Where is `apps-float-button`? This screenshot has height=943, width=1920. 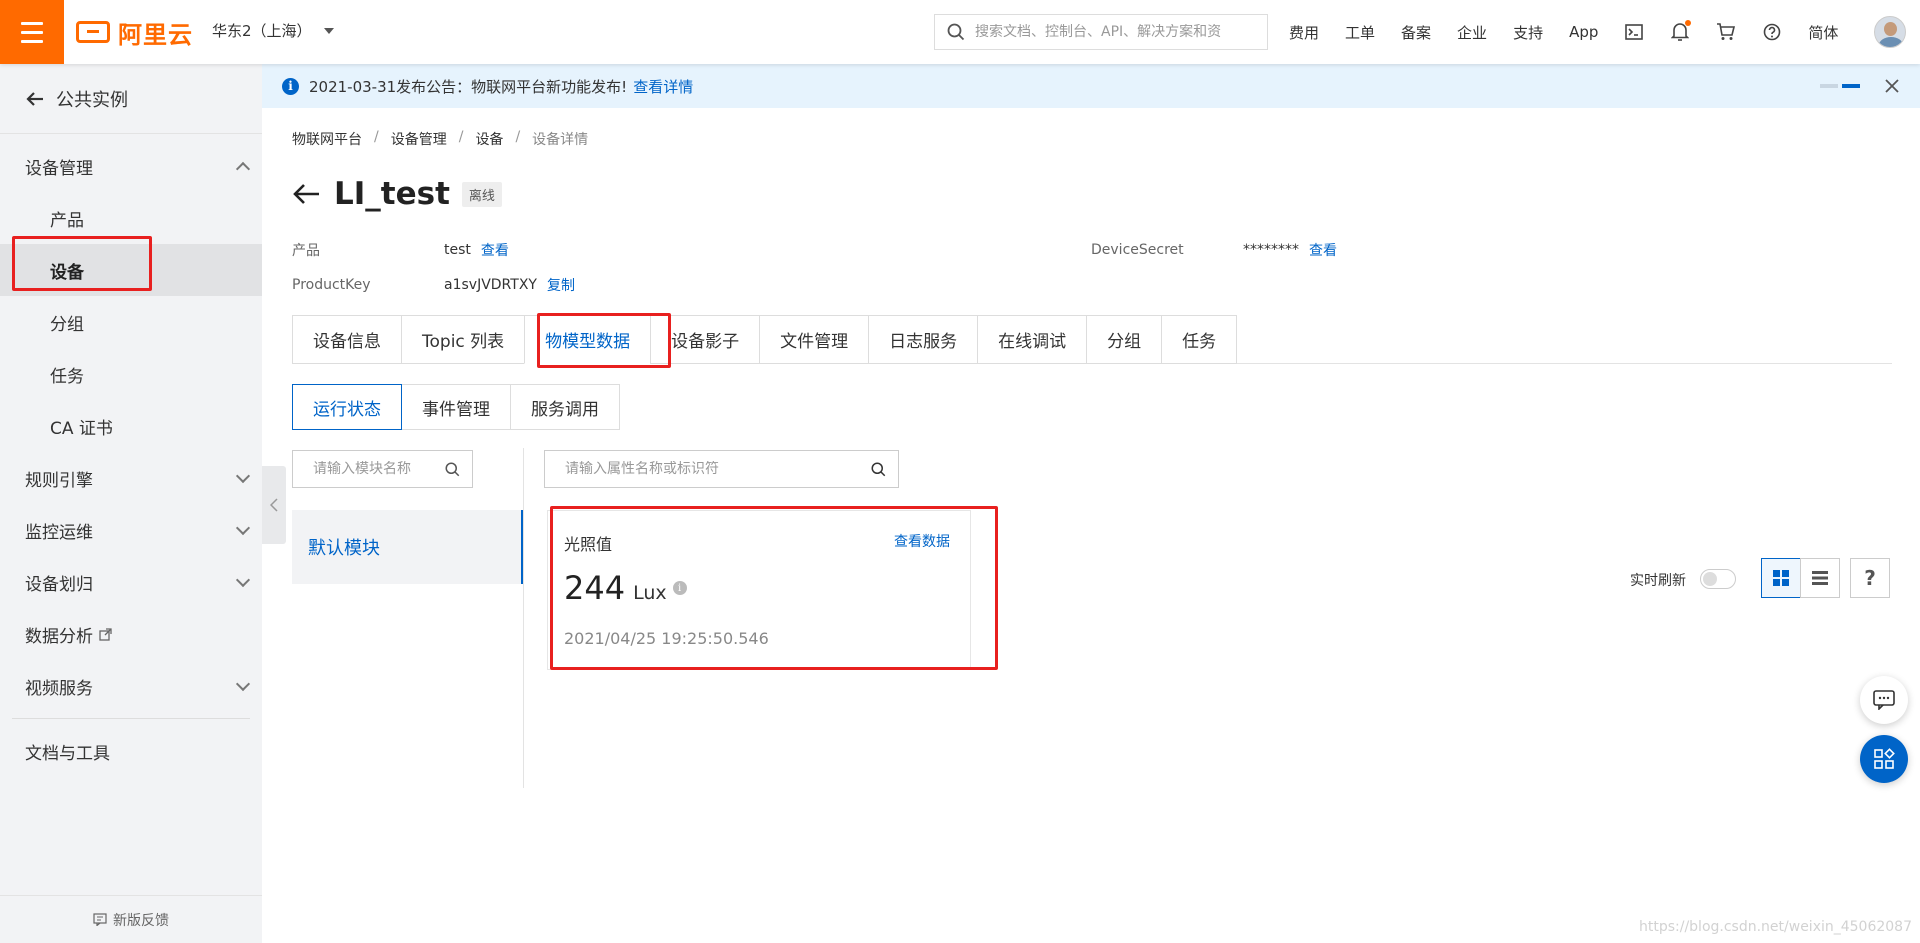 apps-float-button is located at coordinates (1884, 759).